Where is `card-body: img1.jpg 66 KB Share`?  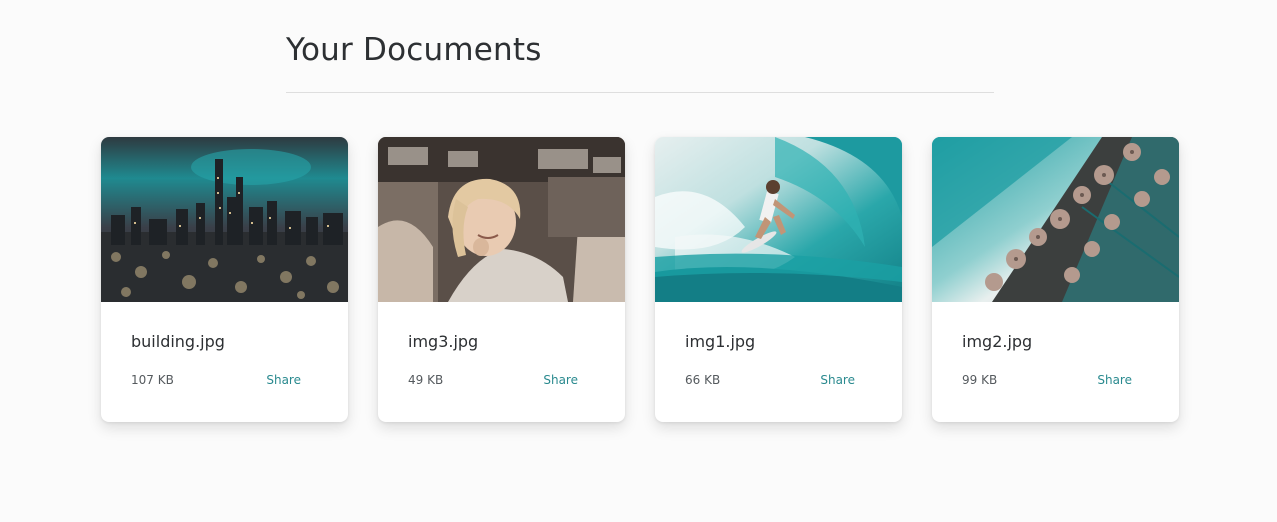
card-body: img1.jpg 66 KB Share is located at coordinates (778, 362).